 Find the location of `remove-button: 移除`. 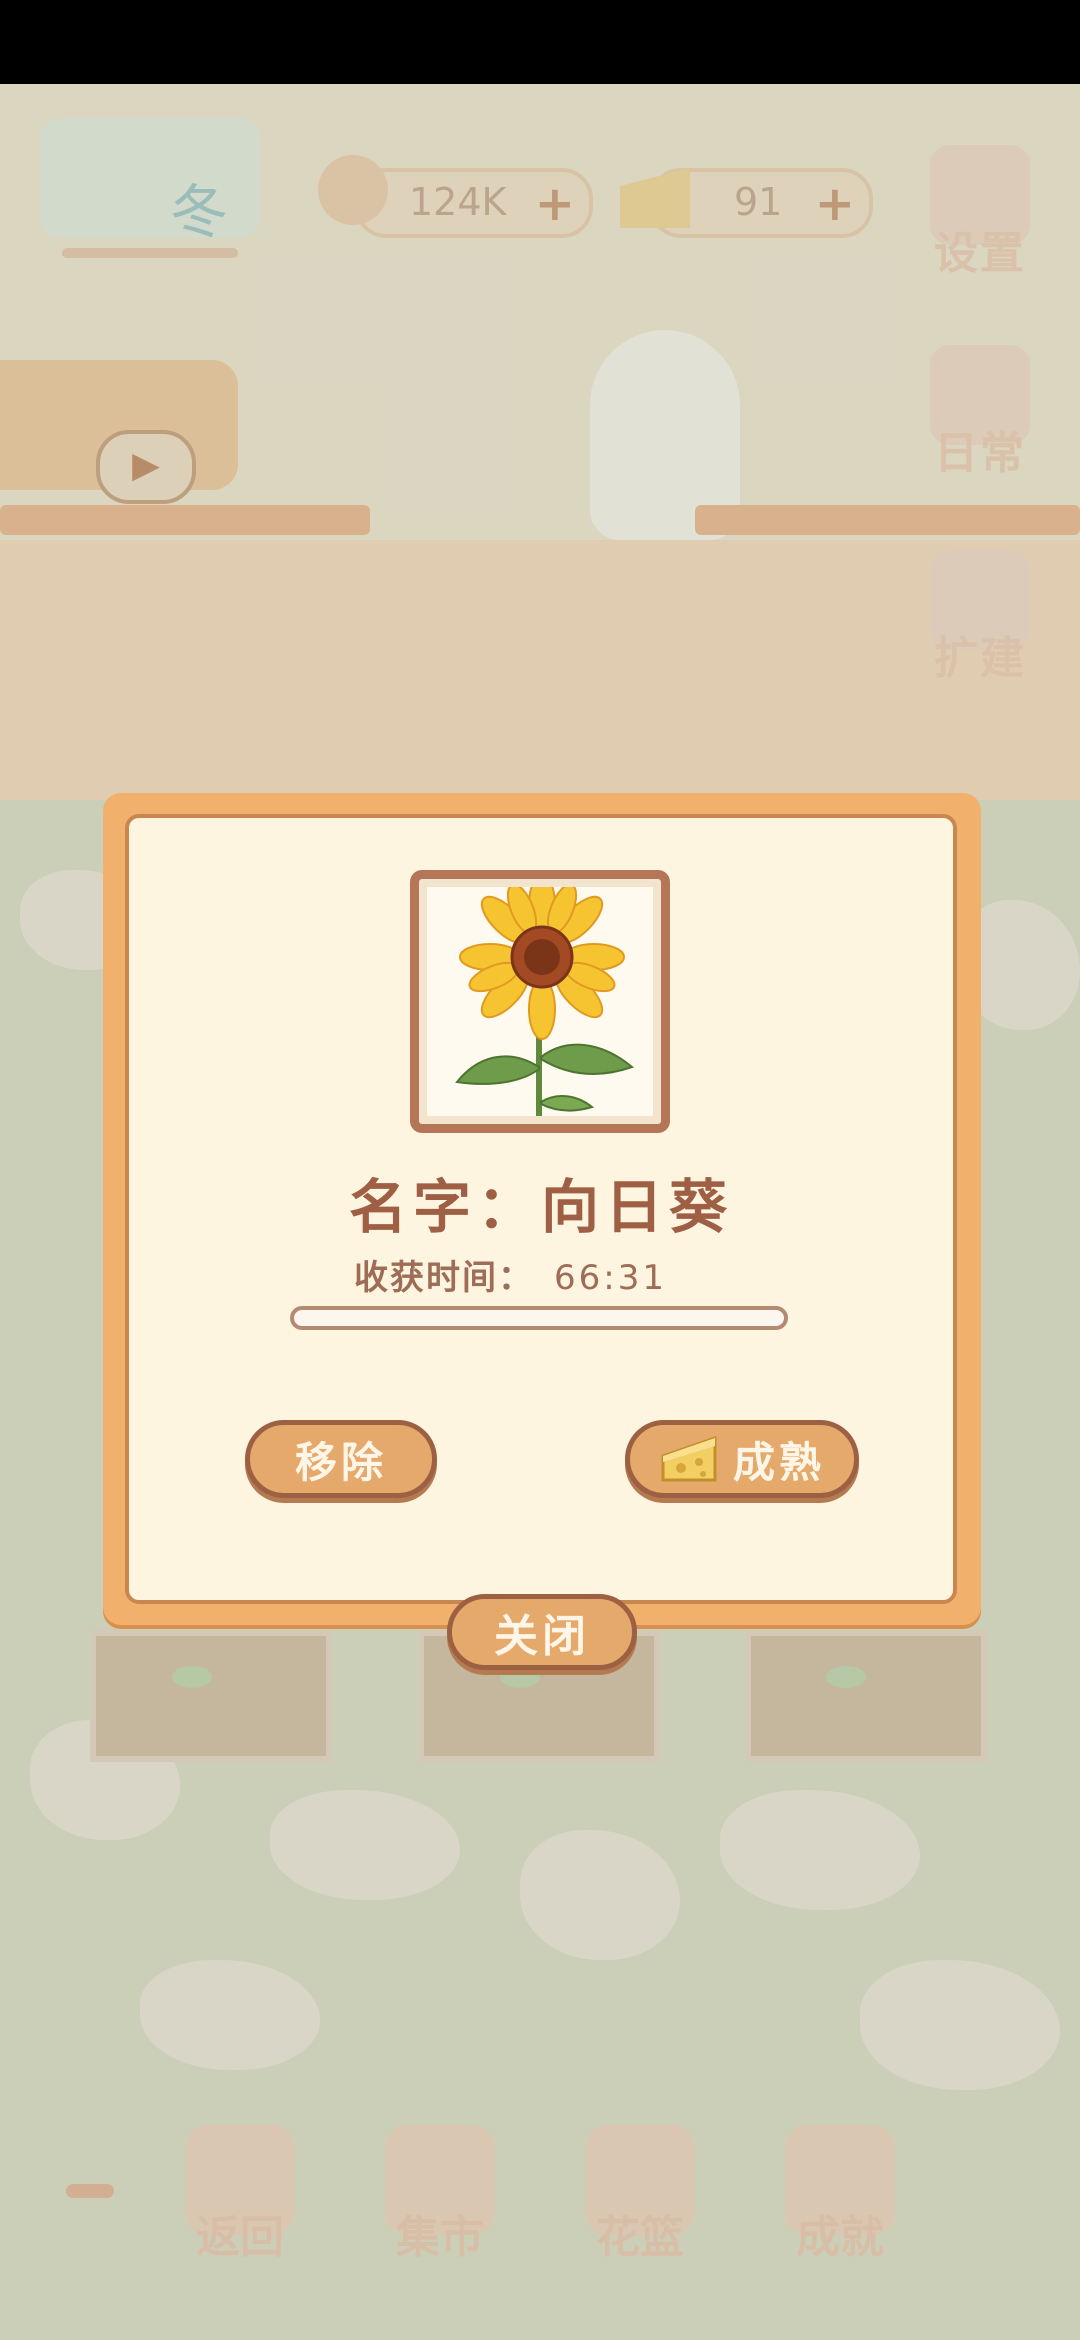

remove-button: 移除 is located at coordinates (341, 1459).